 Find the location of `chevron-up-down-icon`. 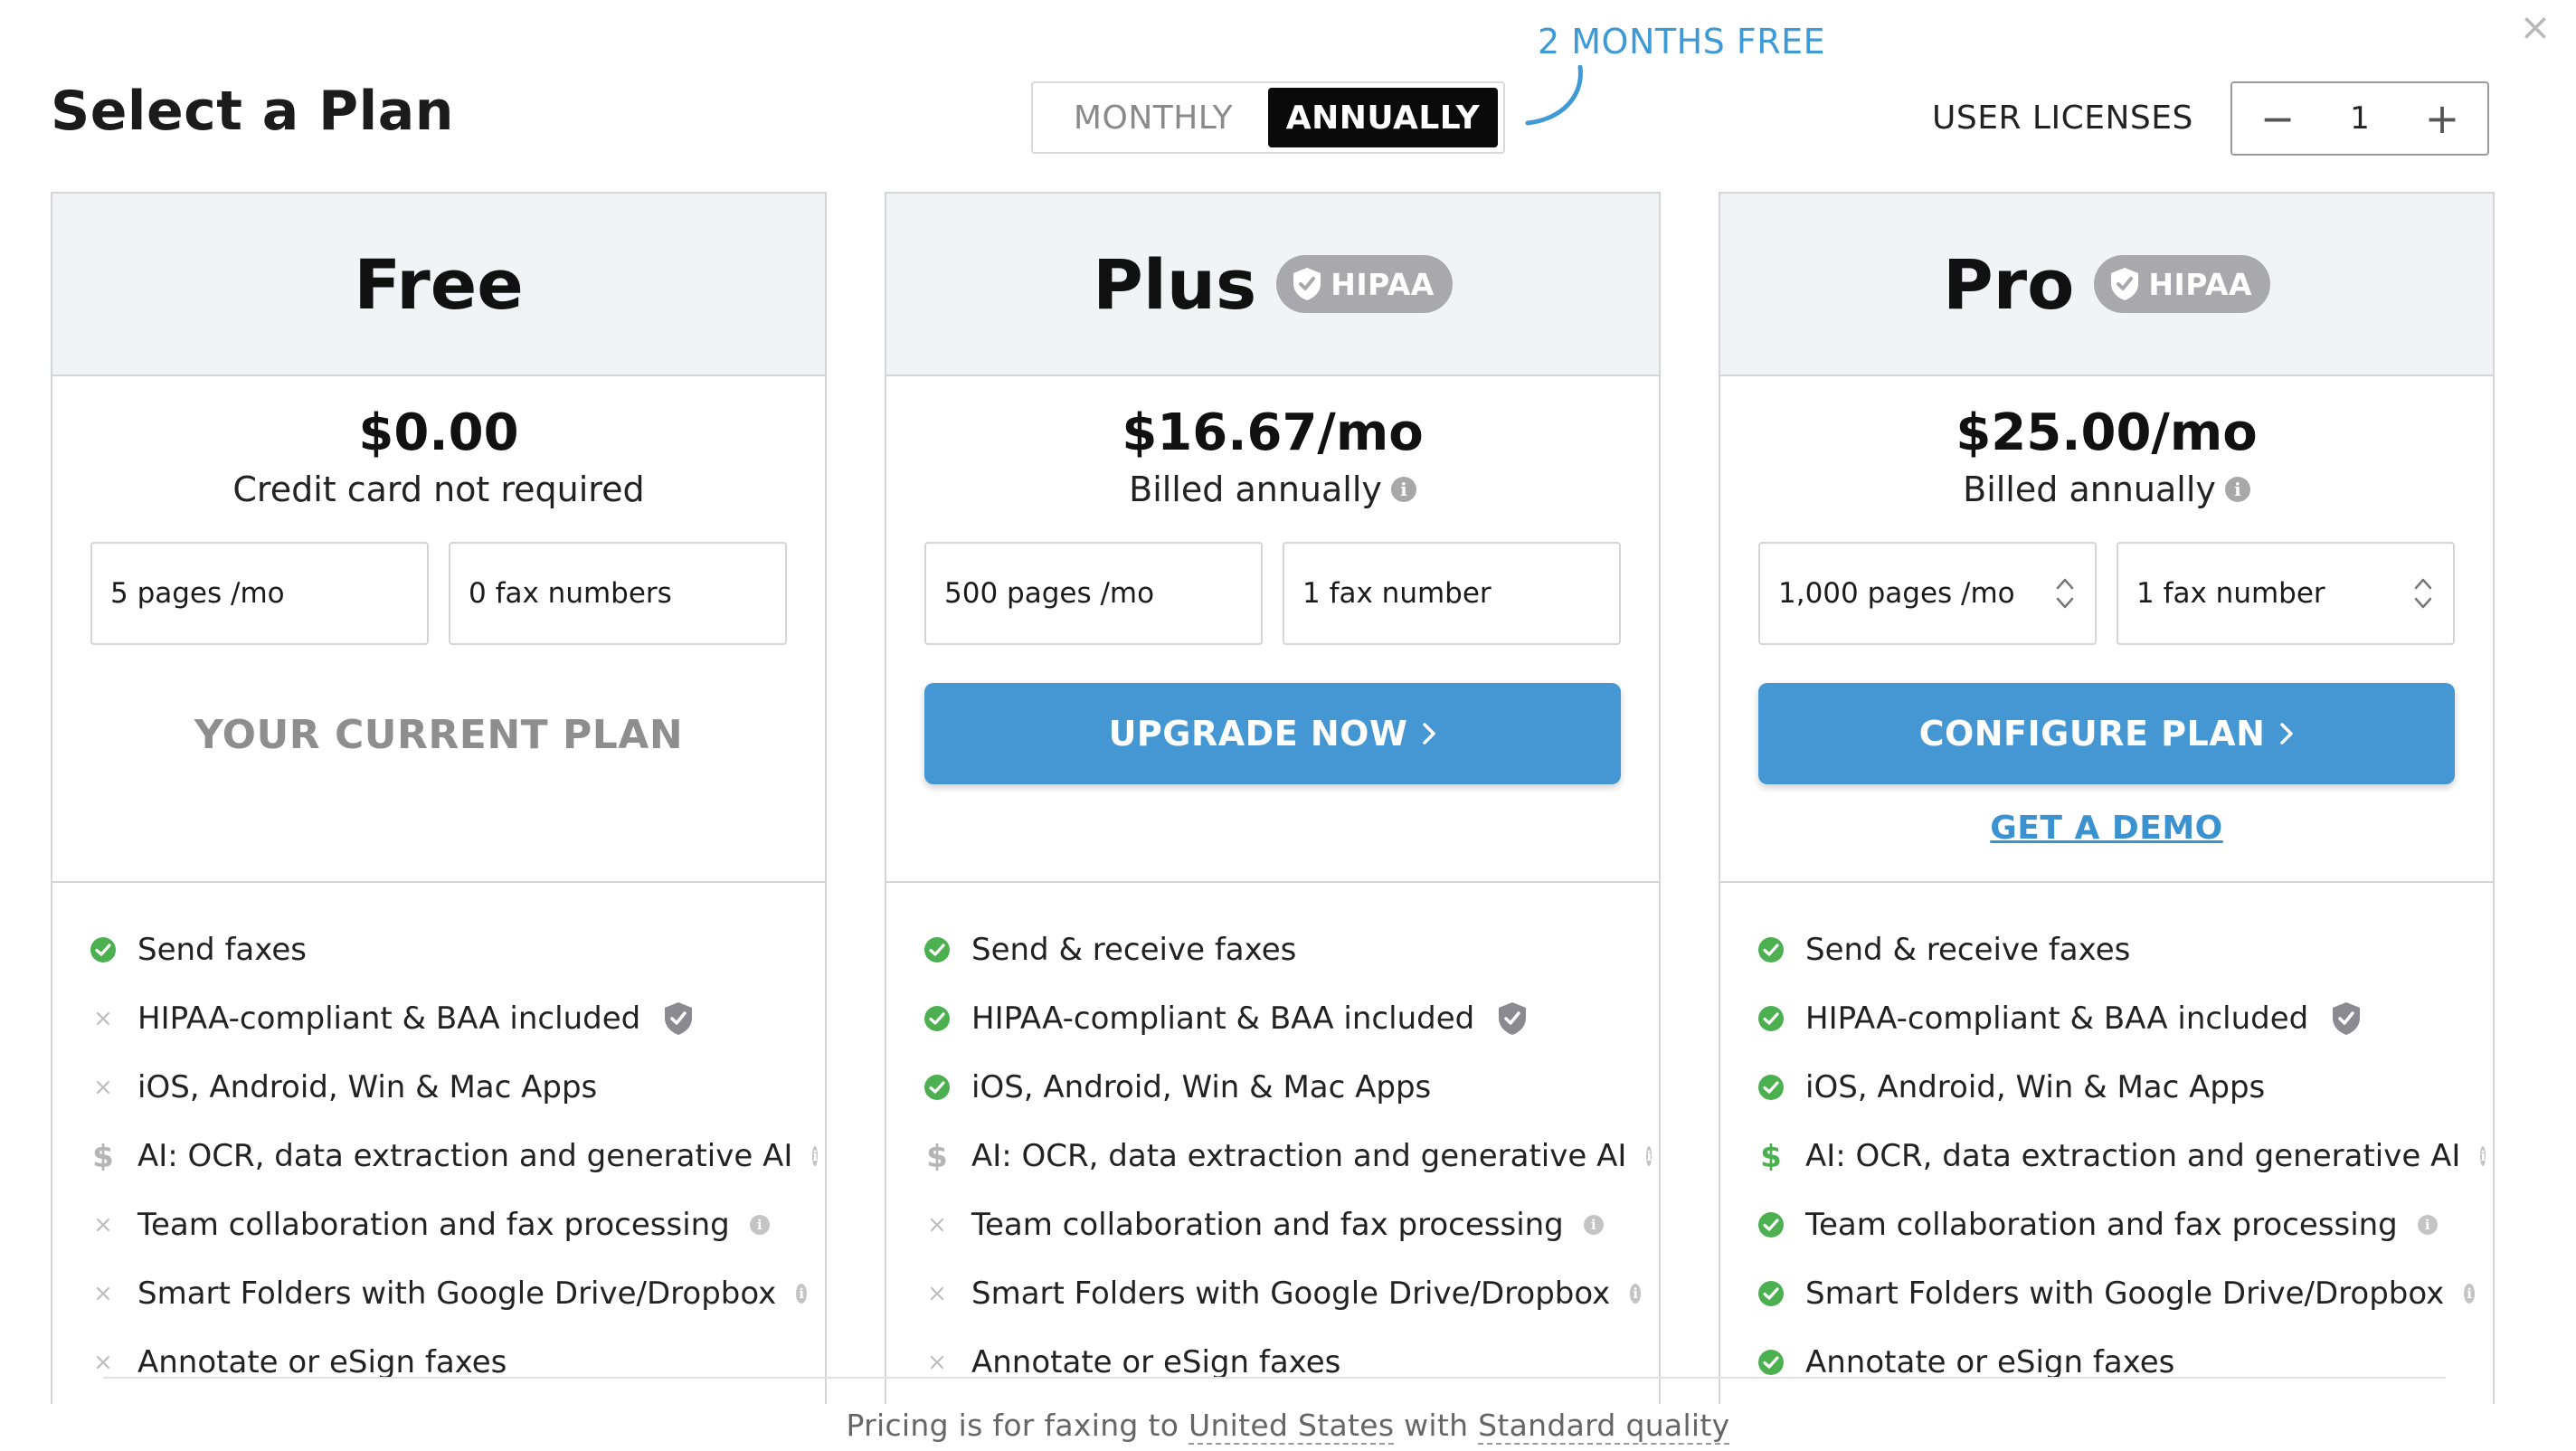

chevron-up-down-icon is located at coordinates (2423, 593).